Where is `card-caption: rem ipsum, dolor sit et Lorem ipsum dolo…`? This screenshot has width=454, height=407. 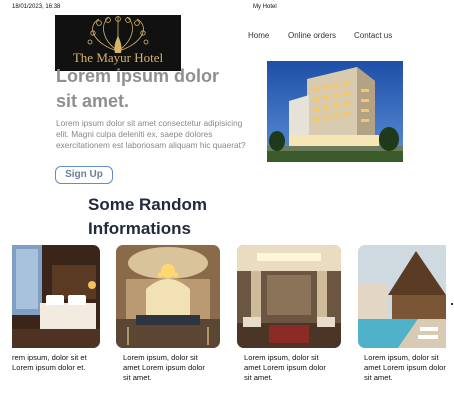
card-caption: rem ipsum, dolor sit et Lorem ipsum dolo… is located at coordinates (49, 362).